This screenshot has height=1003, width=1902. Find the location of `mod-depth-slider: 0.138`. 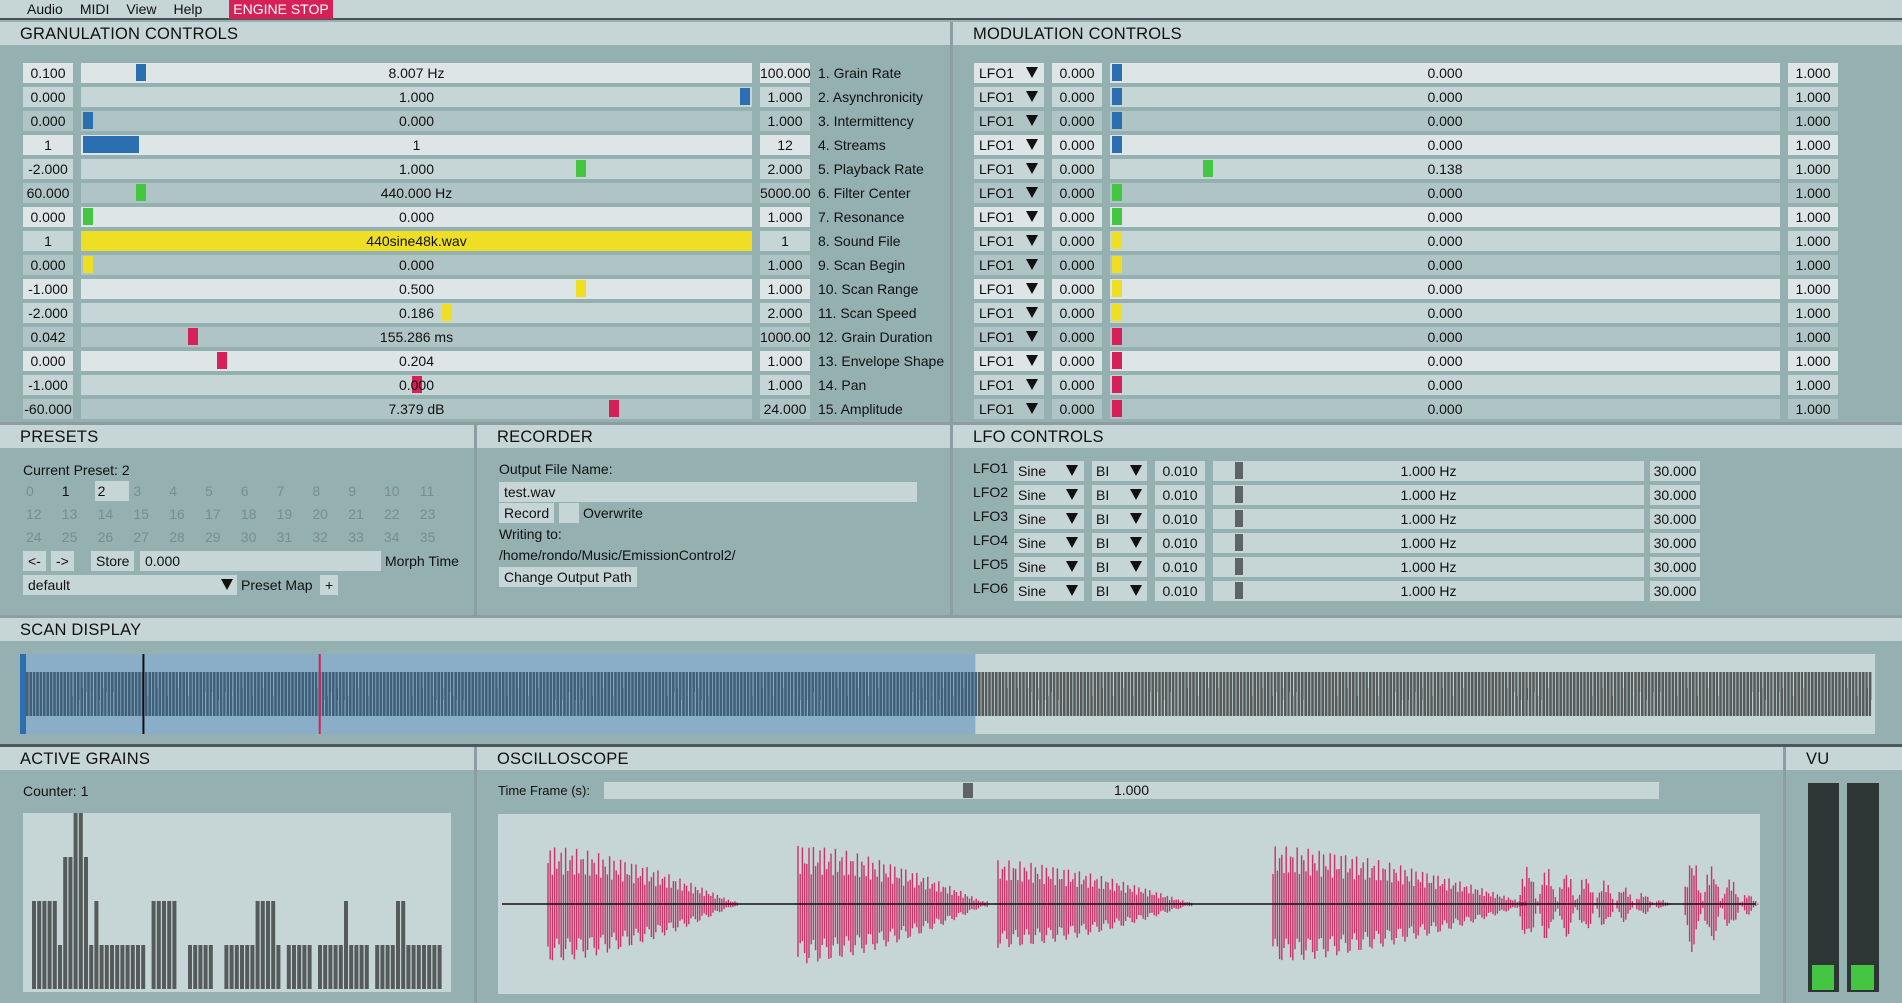

mod-depth-slider: 0.138 is located at coordinates (1445, 169).